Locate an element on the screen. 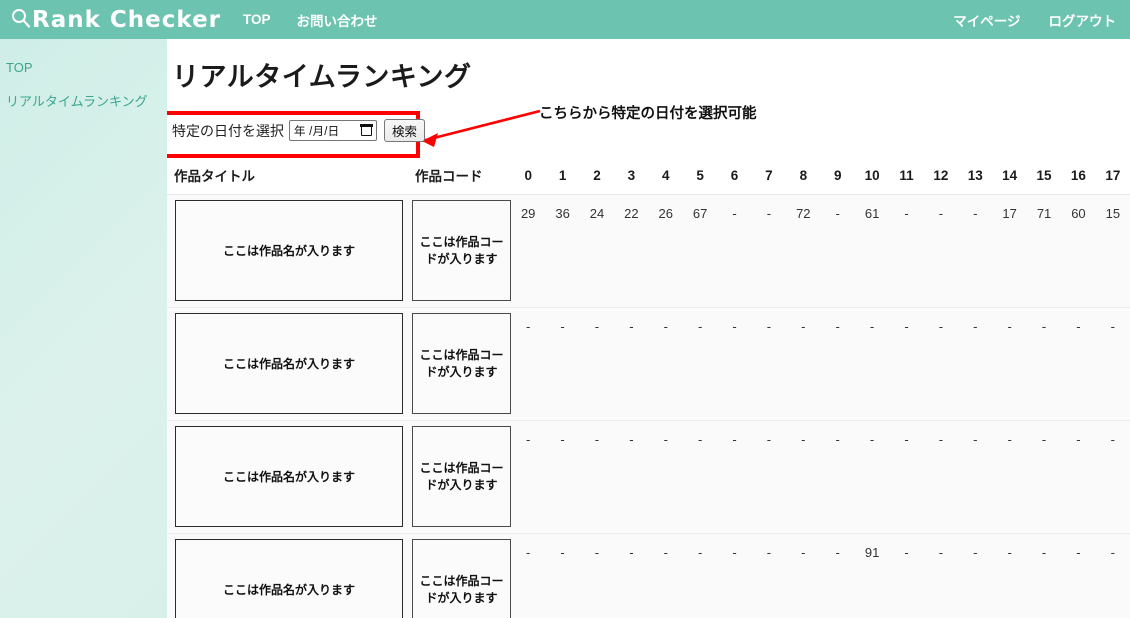 The width and height of the screenshot is (1130, 618). cell-rank: 22 is located at coordinates (631, 251).